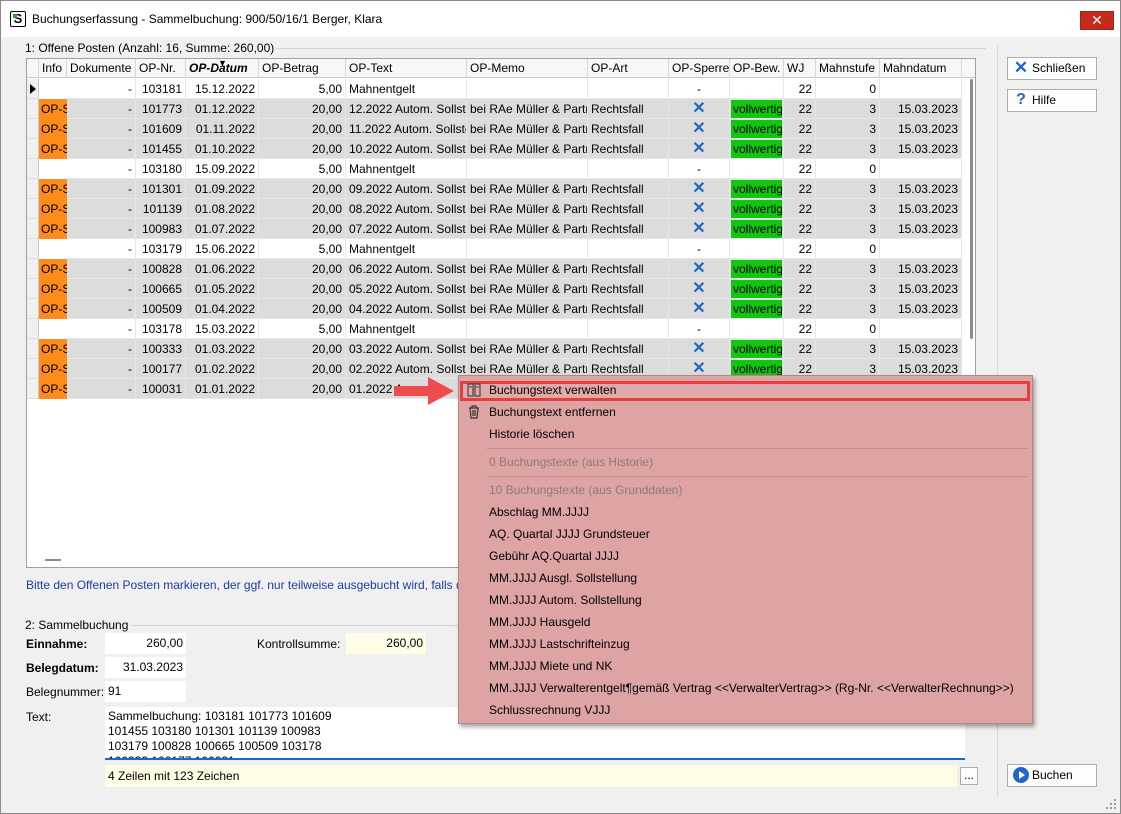 The width and height of the screenshot is (1121, 814). I want to click on context-menu-item: Abschlag MM.JJJJ, so click(539, 512).